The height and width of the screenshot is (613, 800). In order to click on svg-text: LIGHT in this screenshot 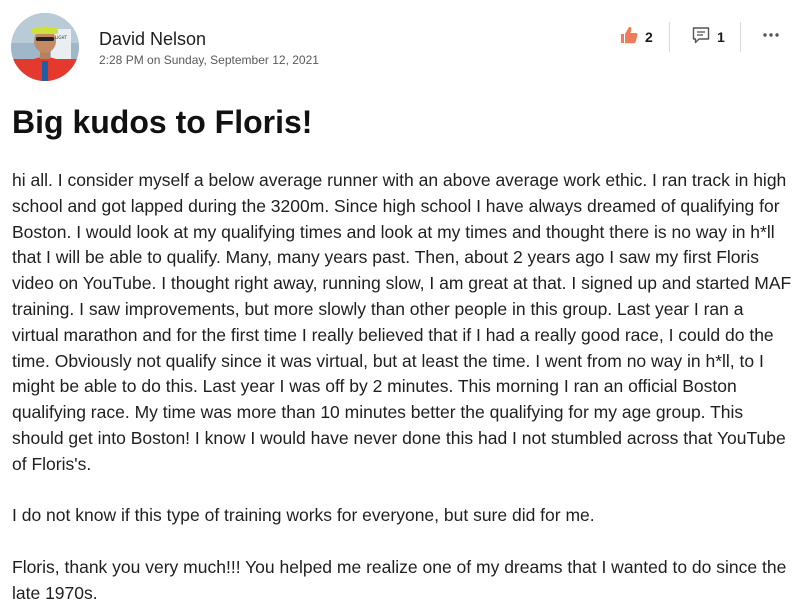, I will do `click(61, 37)`.